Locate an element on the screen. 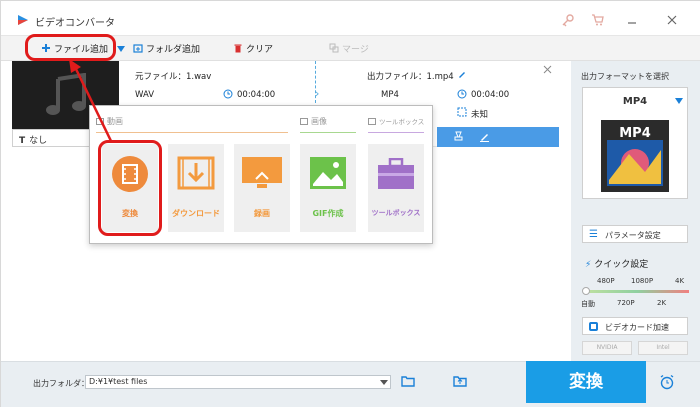 This screenshot has height=407, width=700. output-folder-input: D:¥1¥test files is located at coordinates (238, 382).